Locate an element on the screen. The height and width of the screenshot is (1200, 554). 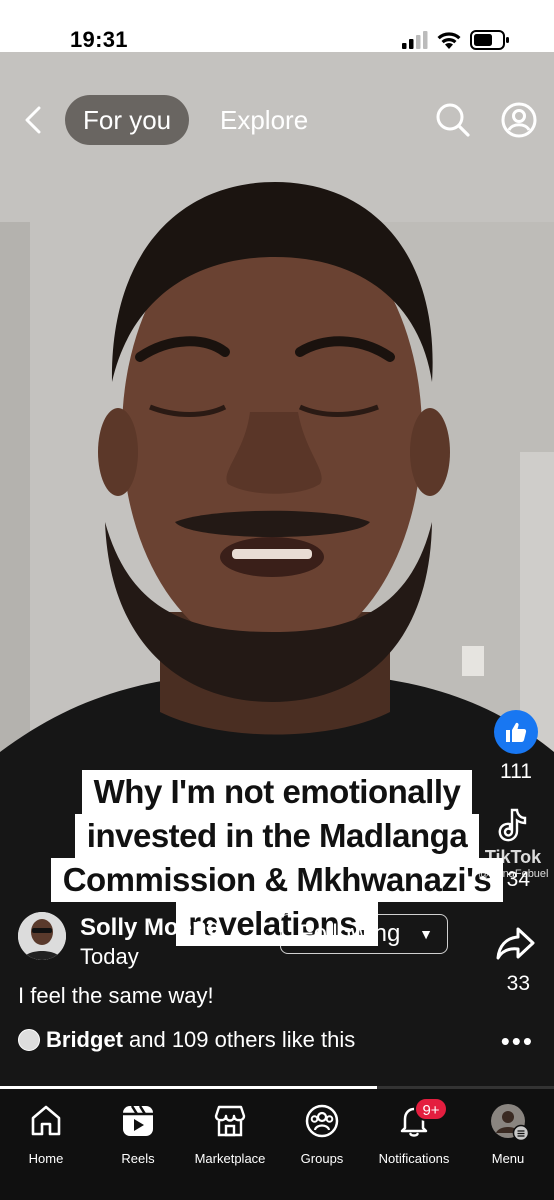
chevron-left-icon is located at coordinates (33, 120).